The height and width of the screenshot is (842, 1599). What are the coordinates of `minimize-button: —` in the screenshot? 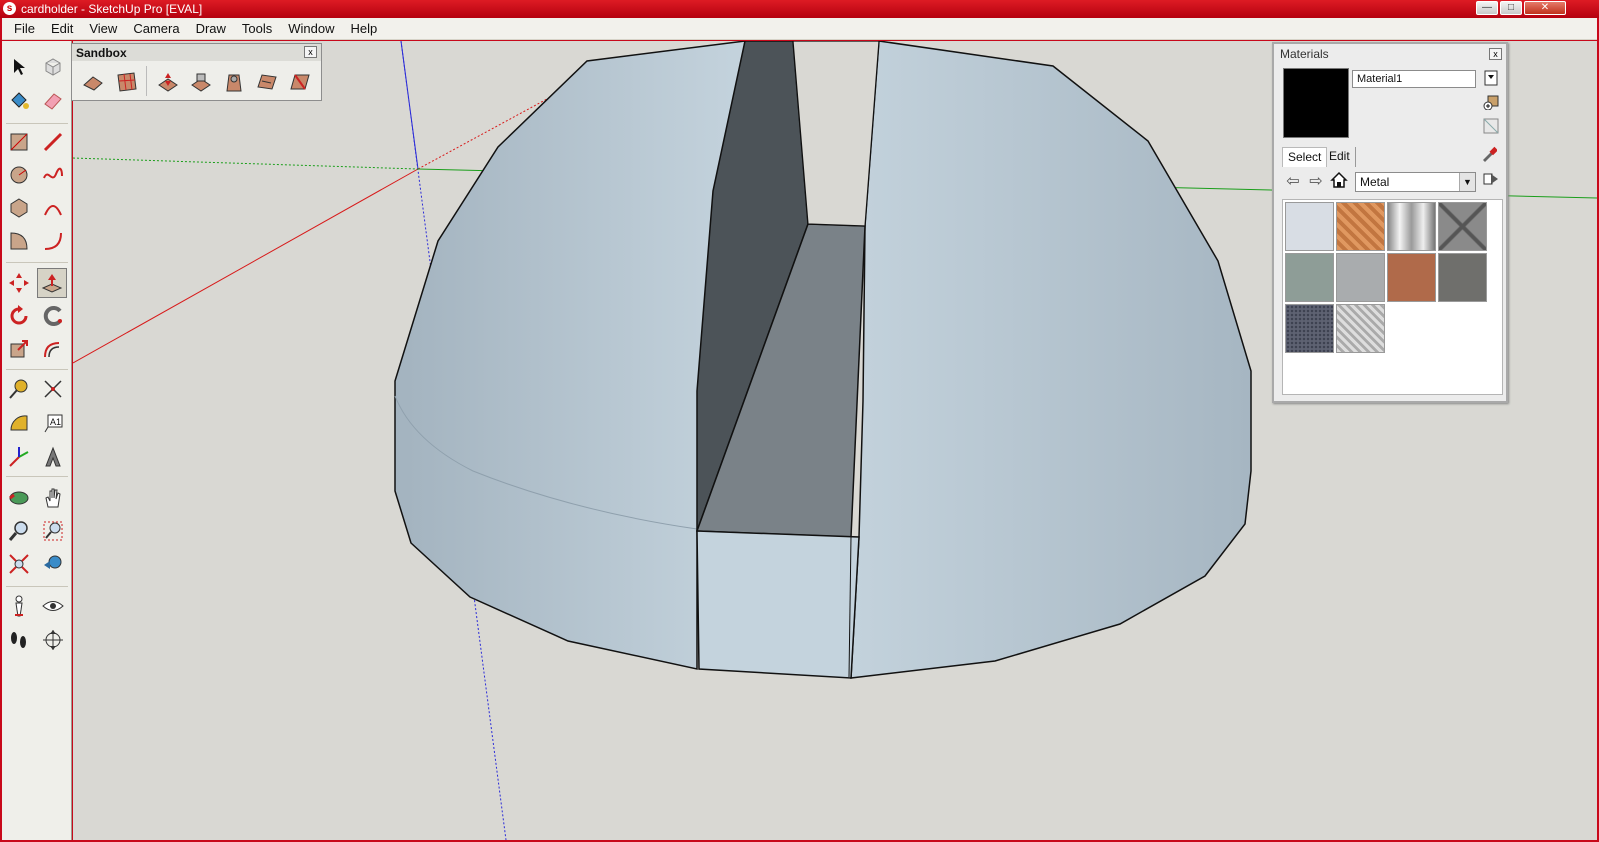 It's located at (1487, 8).